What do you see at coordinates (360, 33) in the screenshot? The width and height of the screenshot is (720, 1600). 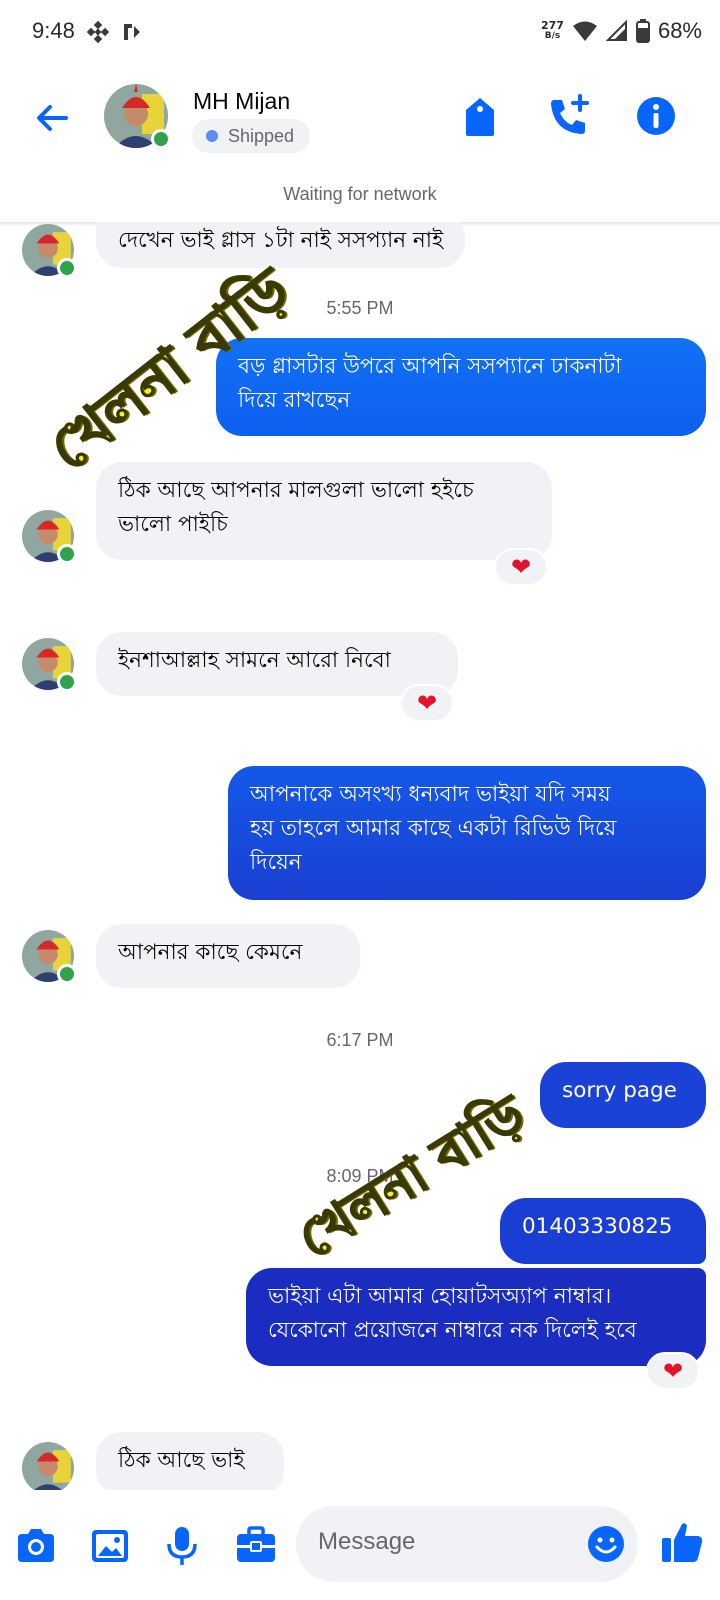 I see `status-bar: 9:48 277 B/s 68%` at bounding box center [360, 33].